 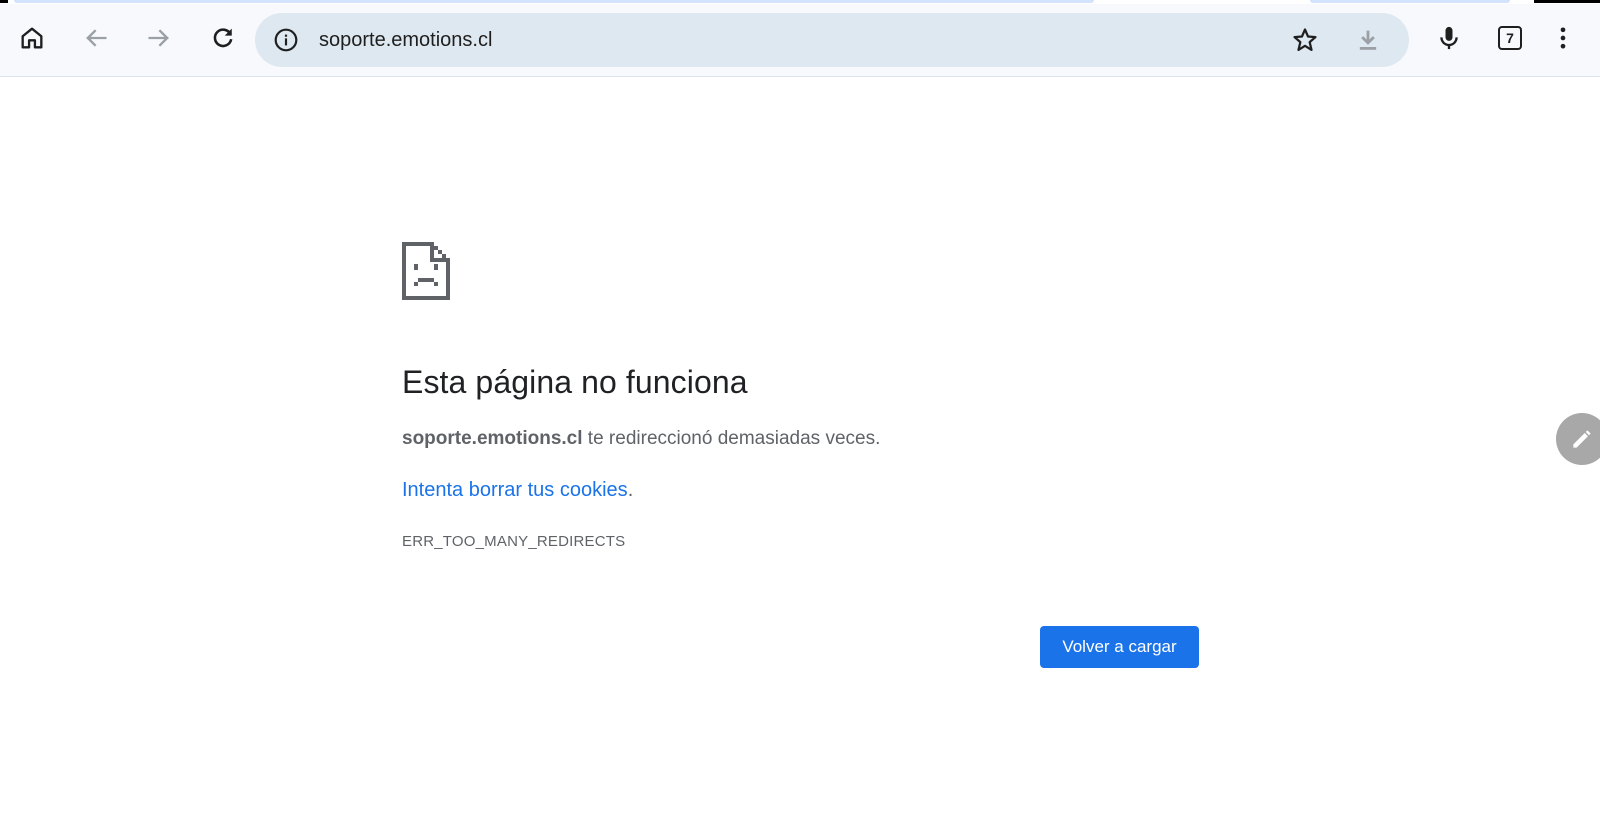 I want to click on sad-page-icon, so click(x=426, y=271).